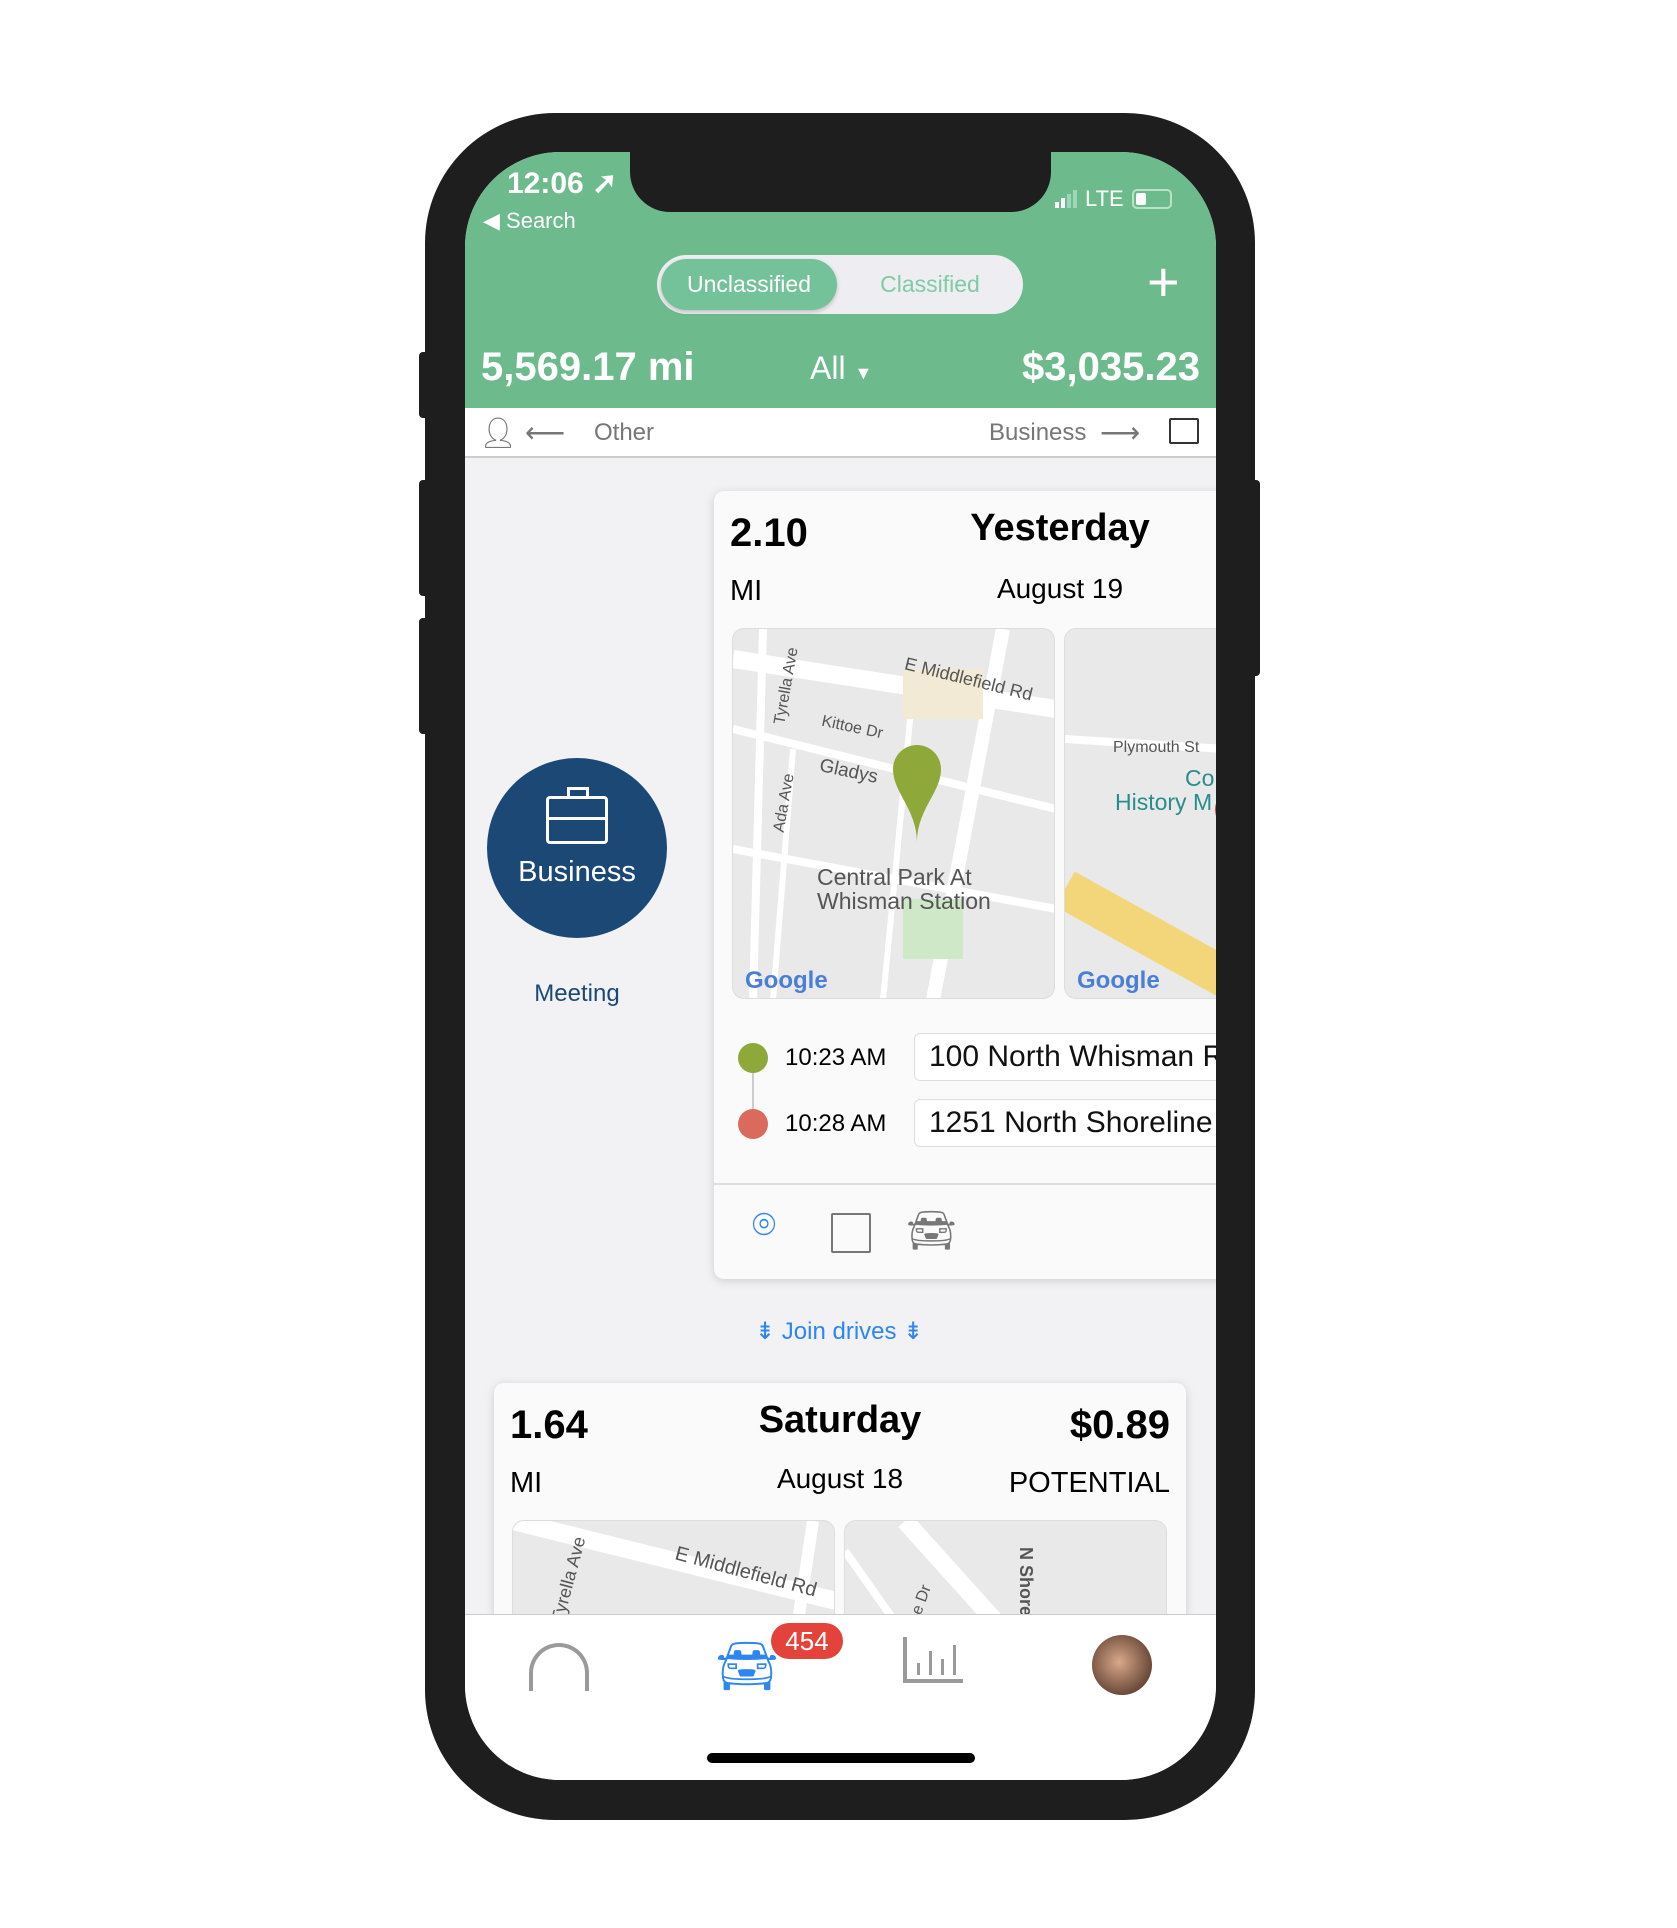 This screenshot has width=1677, height=1928. What do you see at coordinates (1060, 528) in the screenshot?
I see `drive-day: Yesterday` at bounding box center [1060, 528].